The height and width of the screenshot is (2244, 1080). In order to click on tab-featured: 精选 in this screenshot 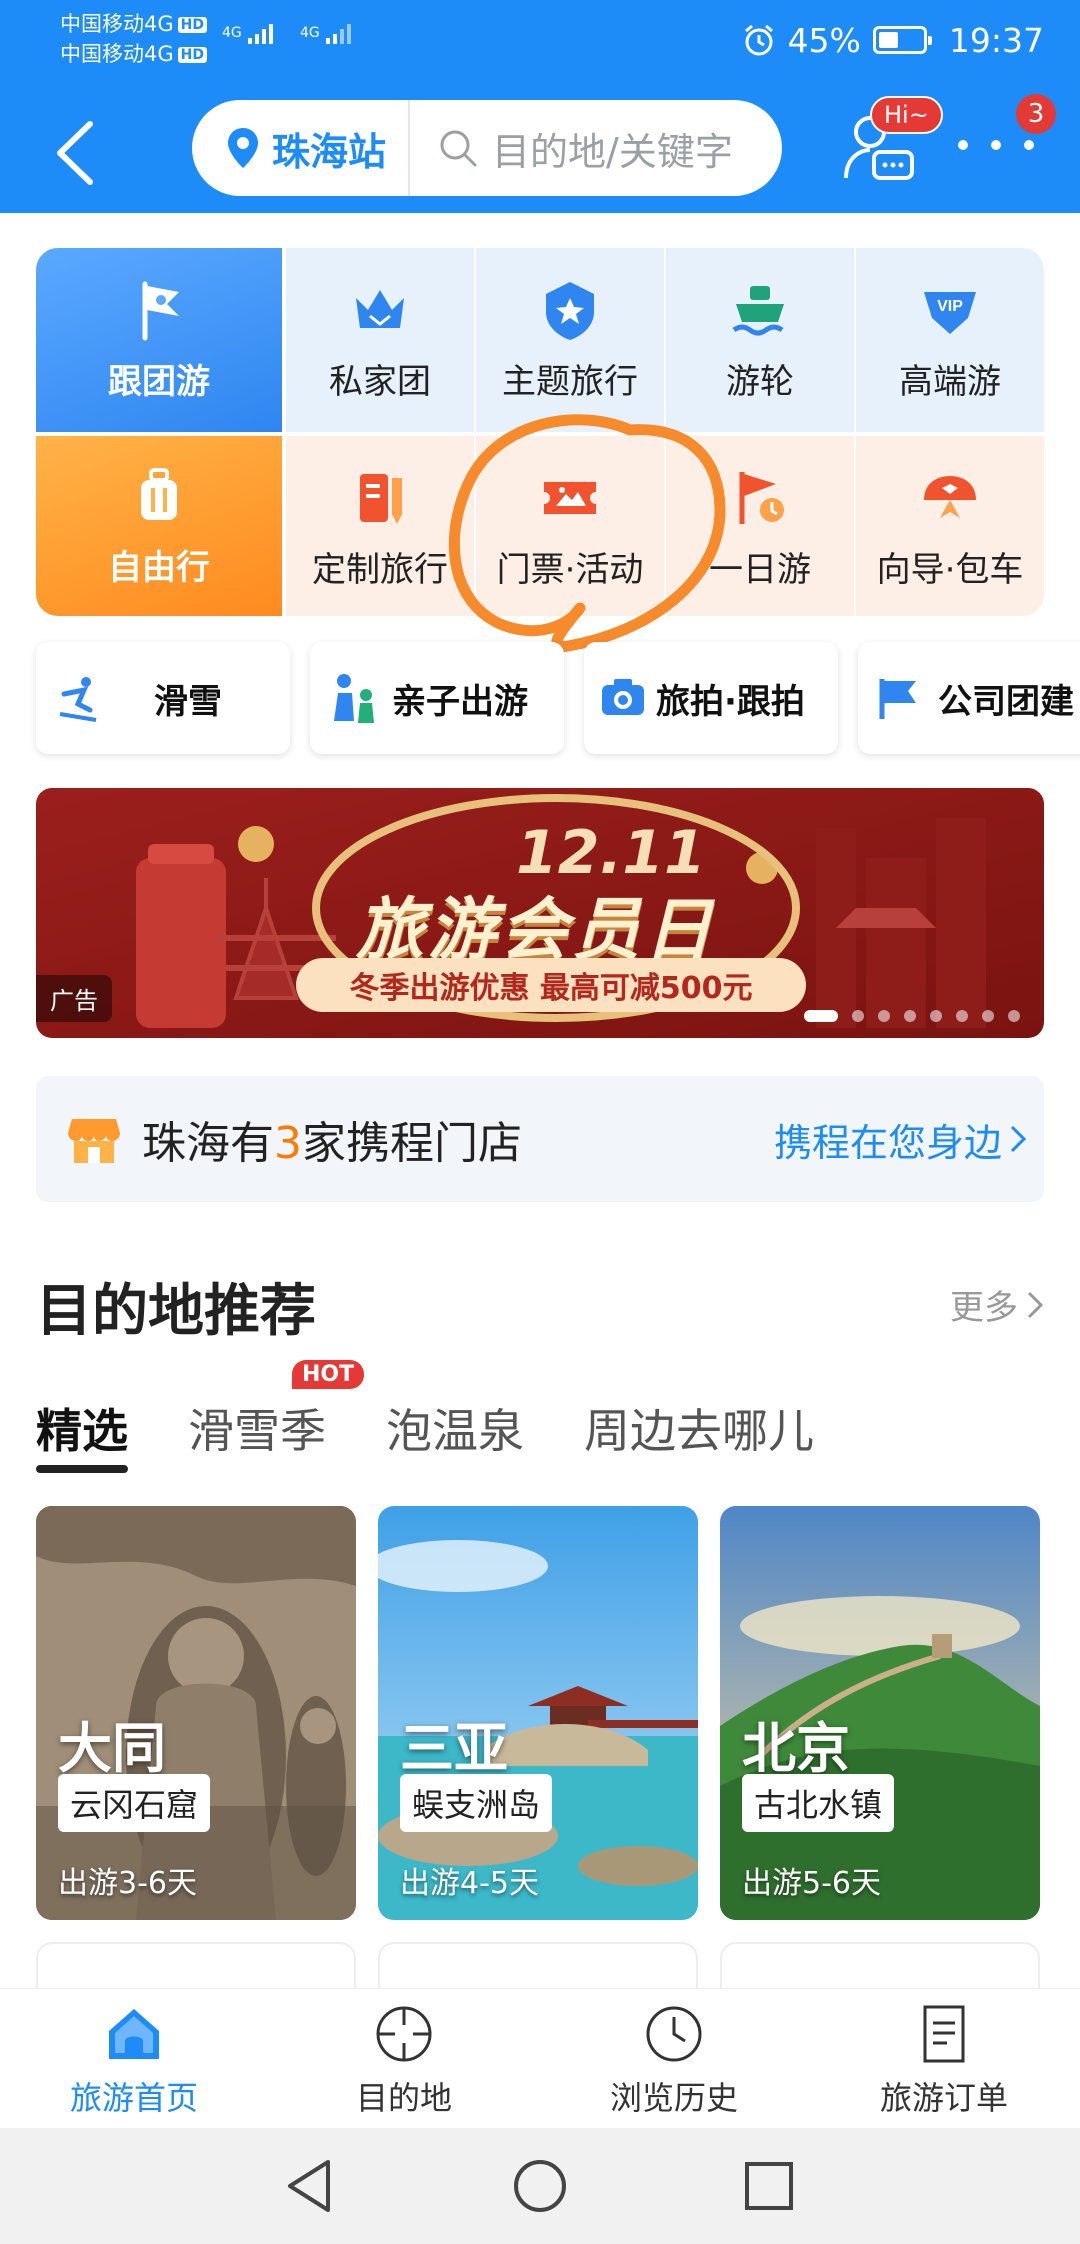, I will do `click(82, 1428)`.